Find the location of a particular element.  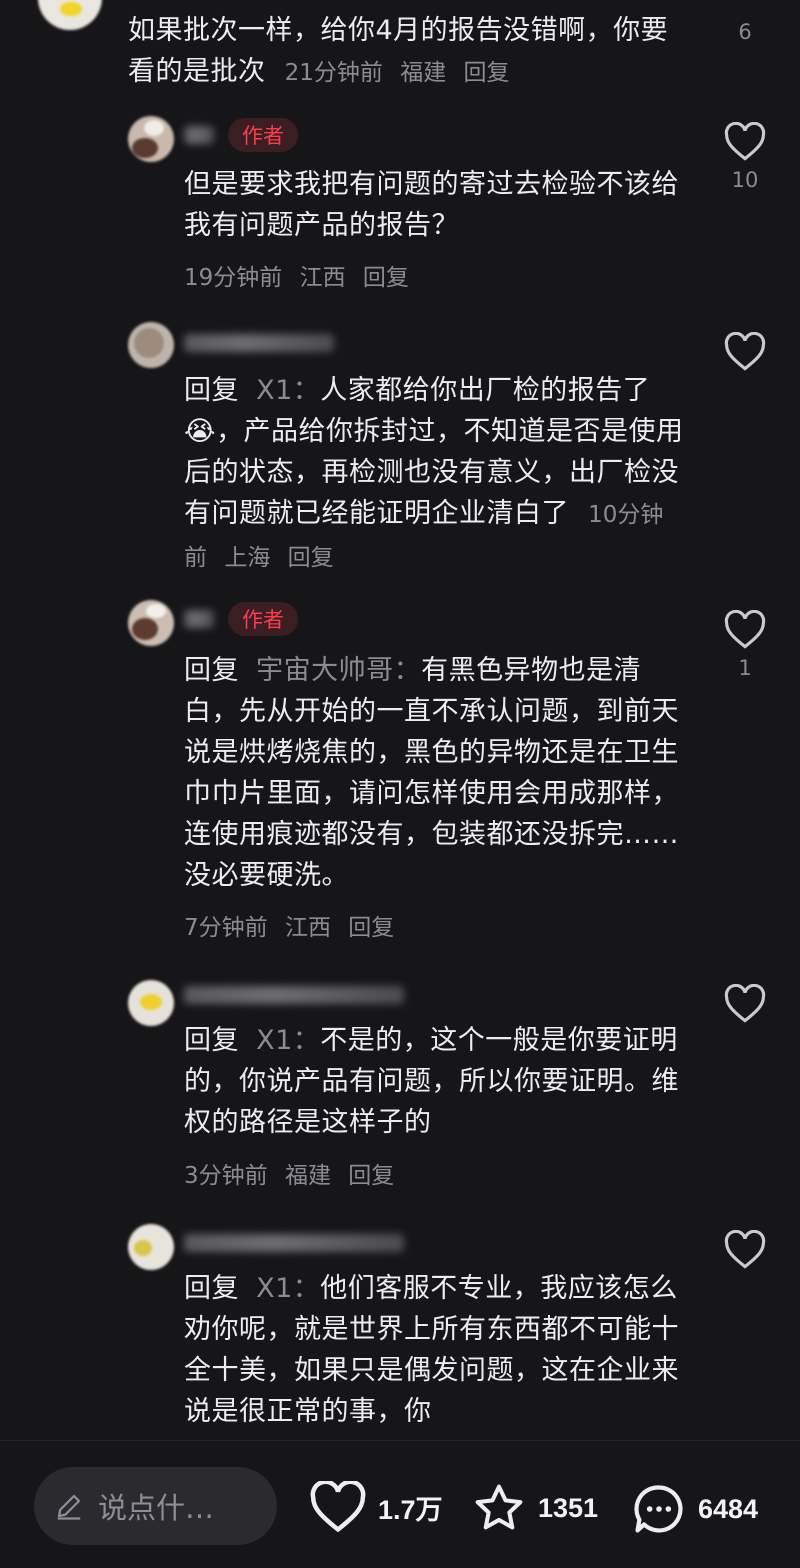

comment-text: 但是要求我把有问题的寄过去检验不该给我有问题产品的报告？ is located at coordinates (431, 205).